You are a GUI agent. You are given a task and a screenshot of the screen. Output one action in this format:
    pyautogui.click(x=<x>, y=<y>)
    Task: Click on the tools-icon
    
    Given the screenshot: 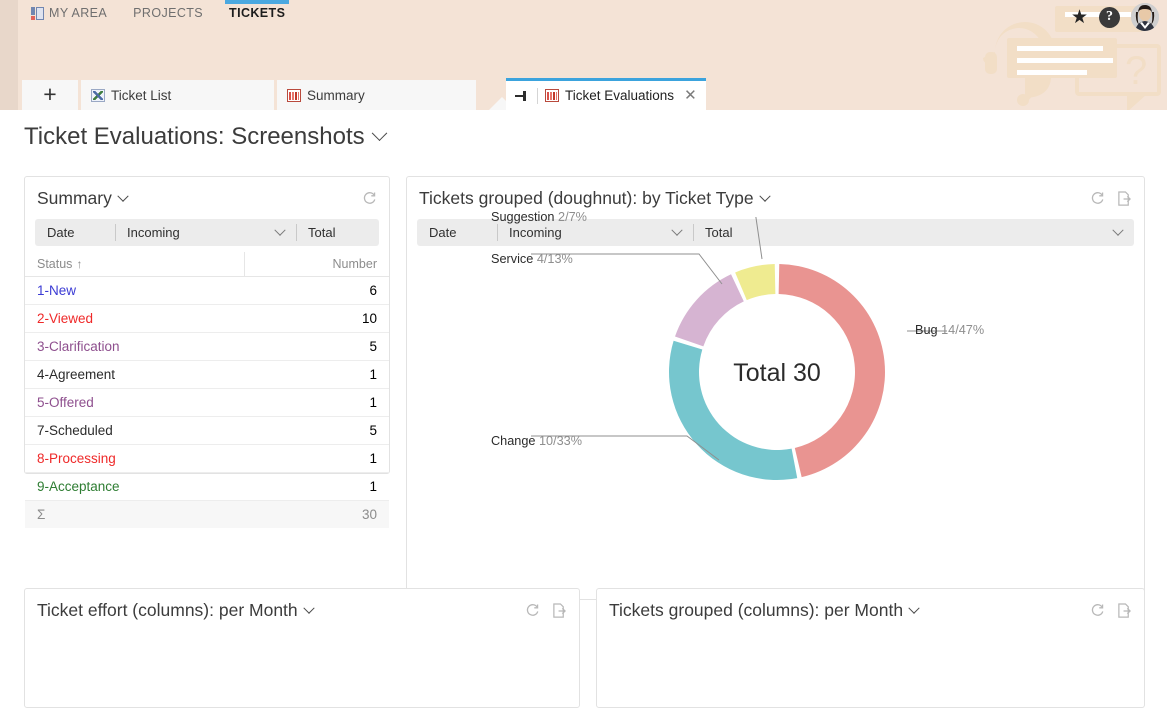 What is the action you would take?
    pyautogui.click(x=98, y=95)
    